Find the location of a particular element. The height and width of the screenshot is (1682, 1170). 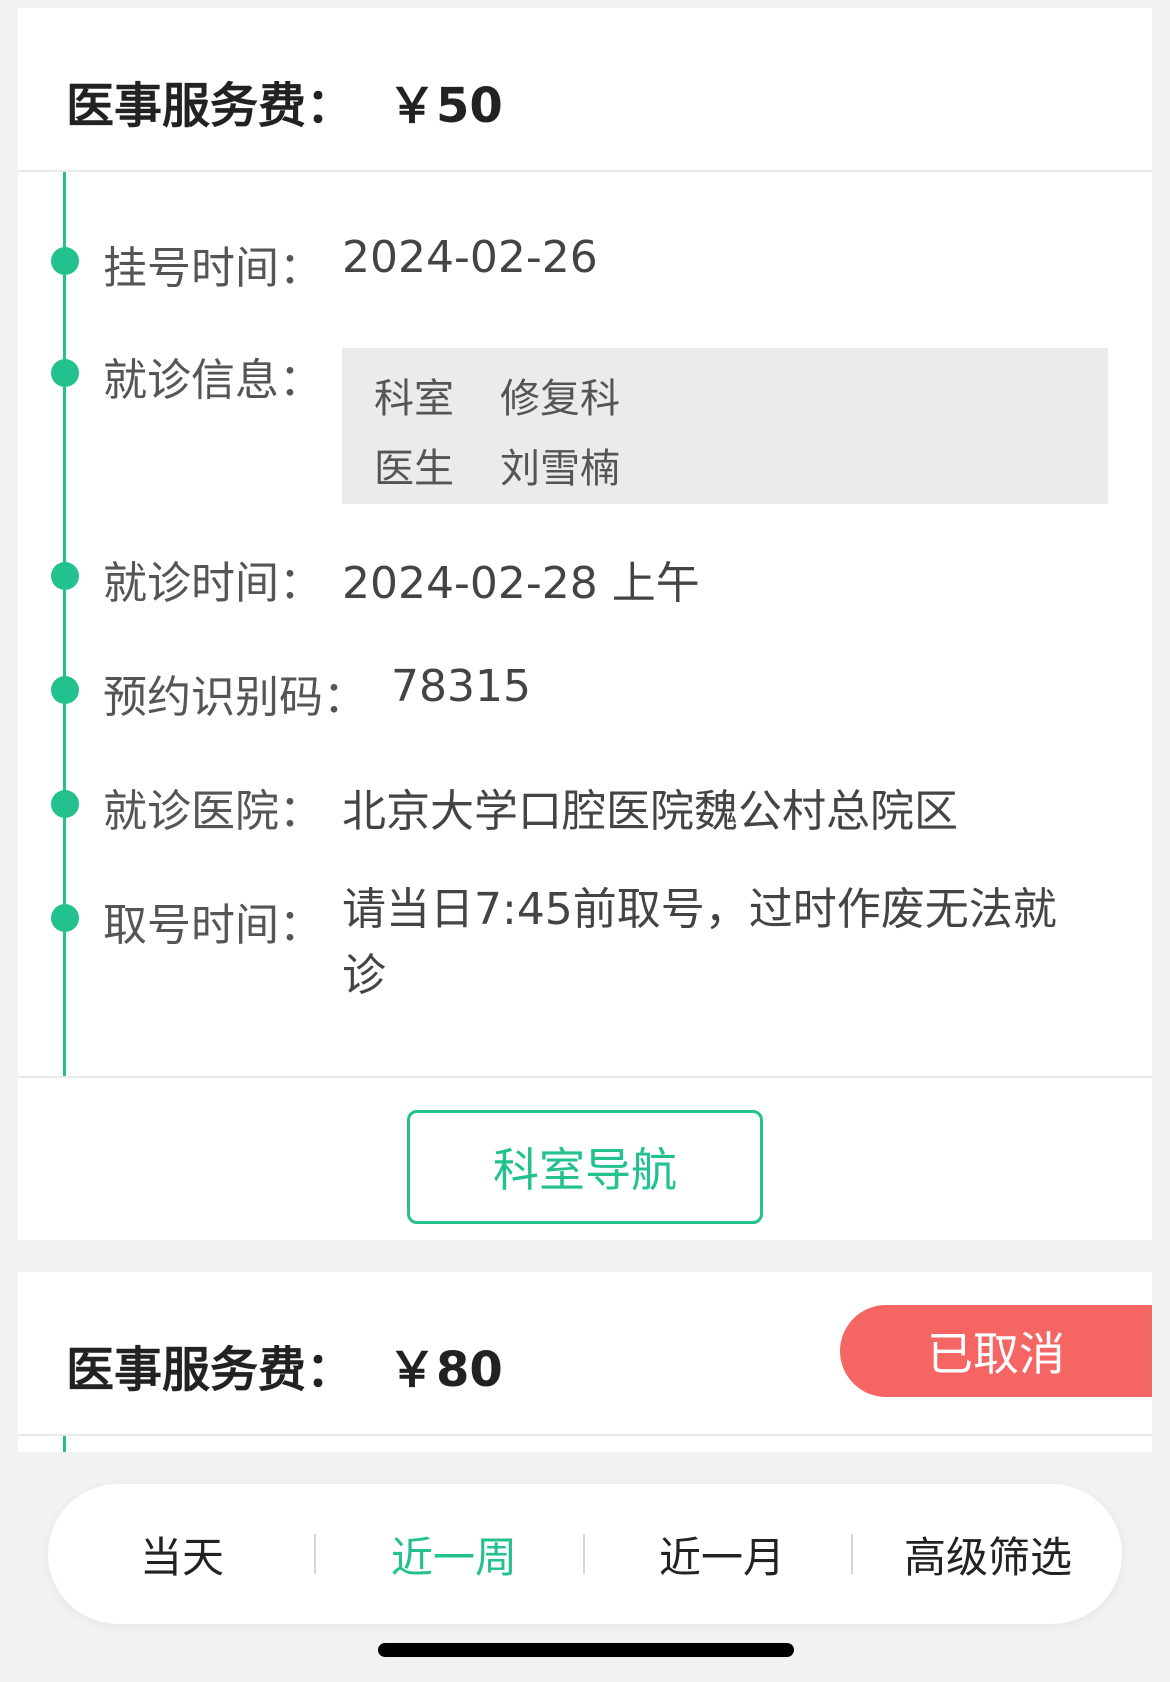

fee-amount: ￥50 is located at coordinates (445, 106).